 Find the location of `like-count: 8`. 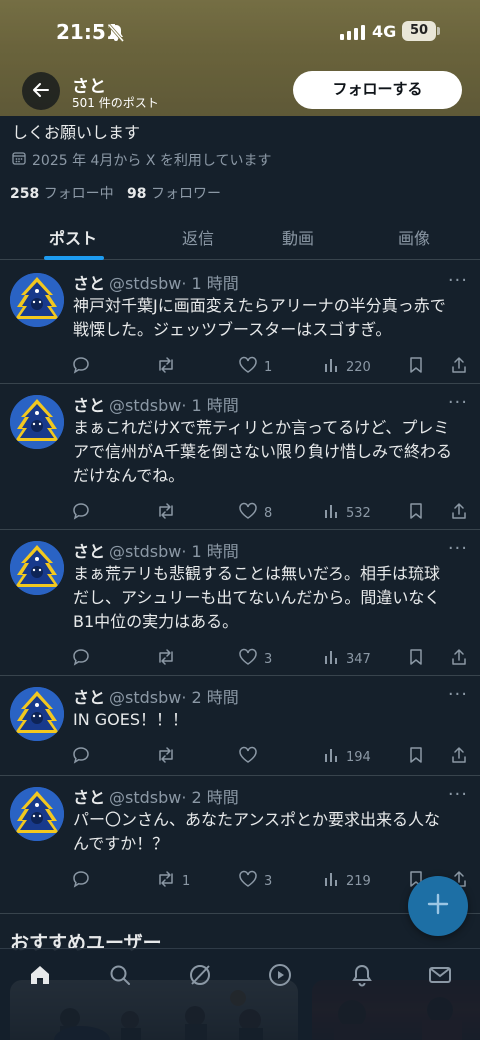

like-count: 8 is located at coordinates (268, 513).